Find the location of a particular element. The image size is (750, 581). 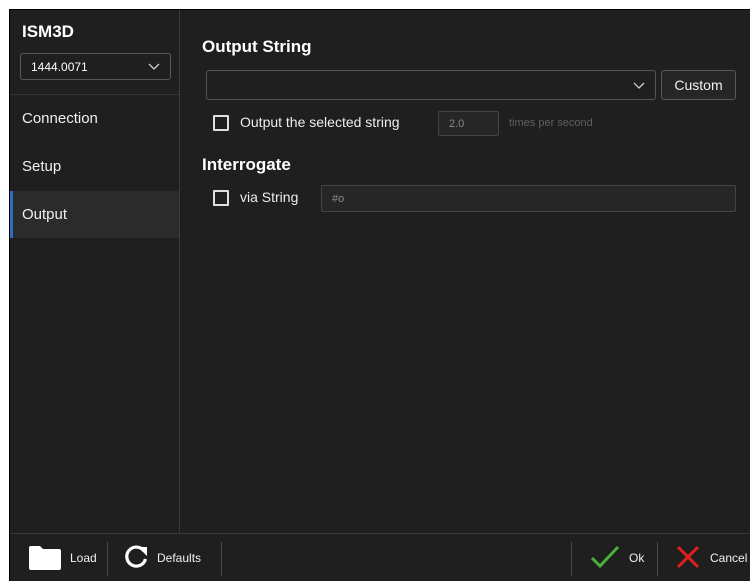

sidebar-item-label: Connection is located at coordinates (60, 118).